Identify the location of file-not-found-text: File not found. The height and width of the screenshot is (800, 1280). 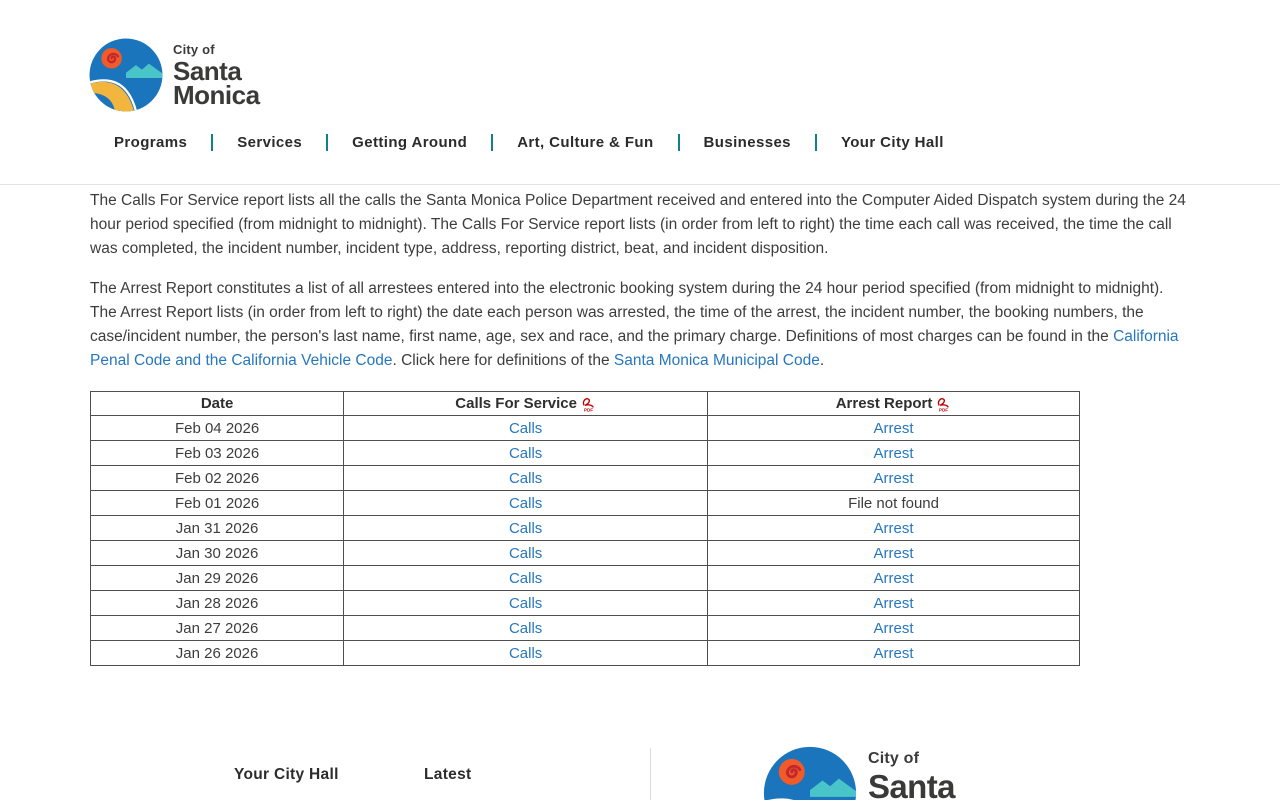
(893, 503).